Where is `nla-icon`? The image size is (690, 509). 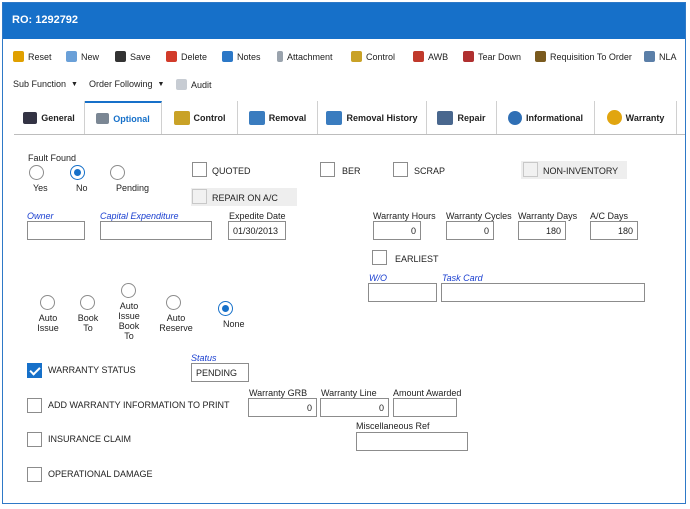
nla-icon is located at coordinates (649, 56).